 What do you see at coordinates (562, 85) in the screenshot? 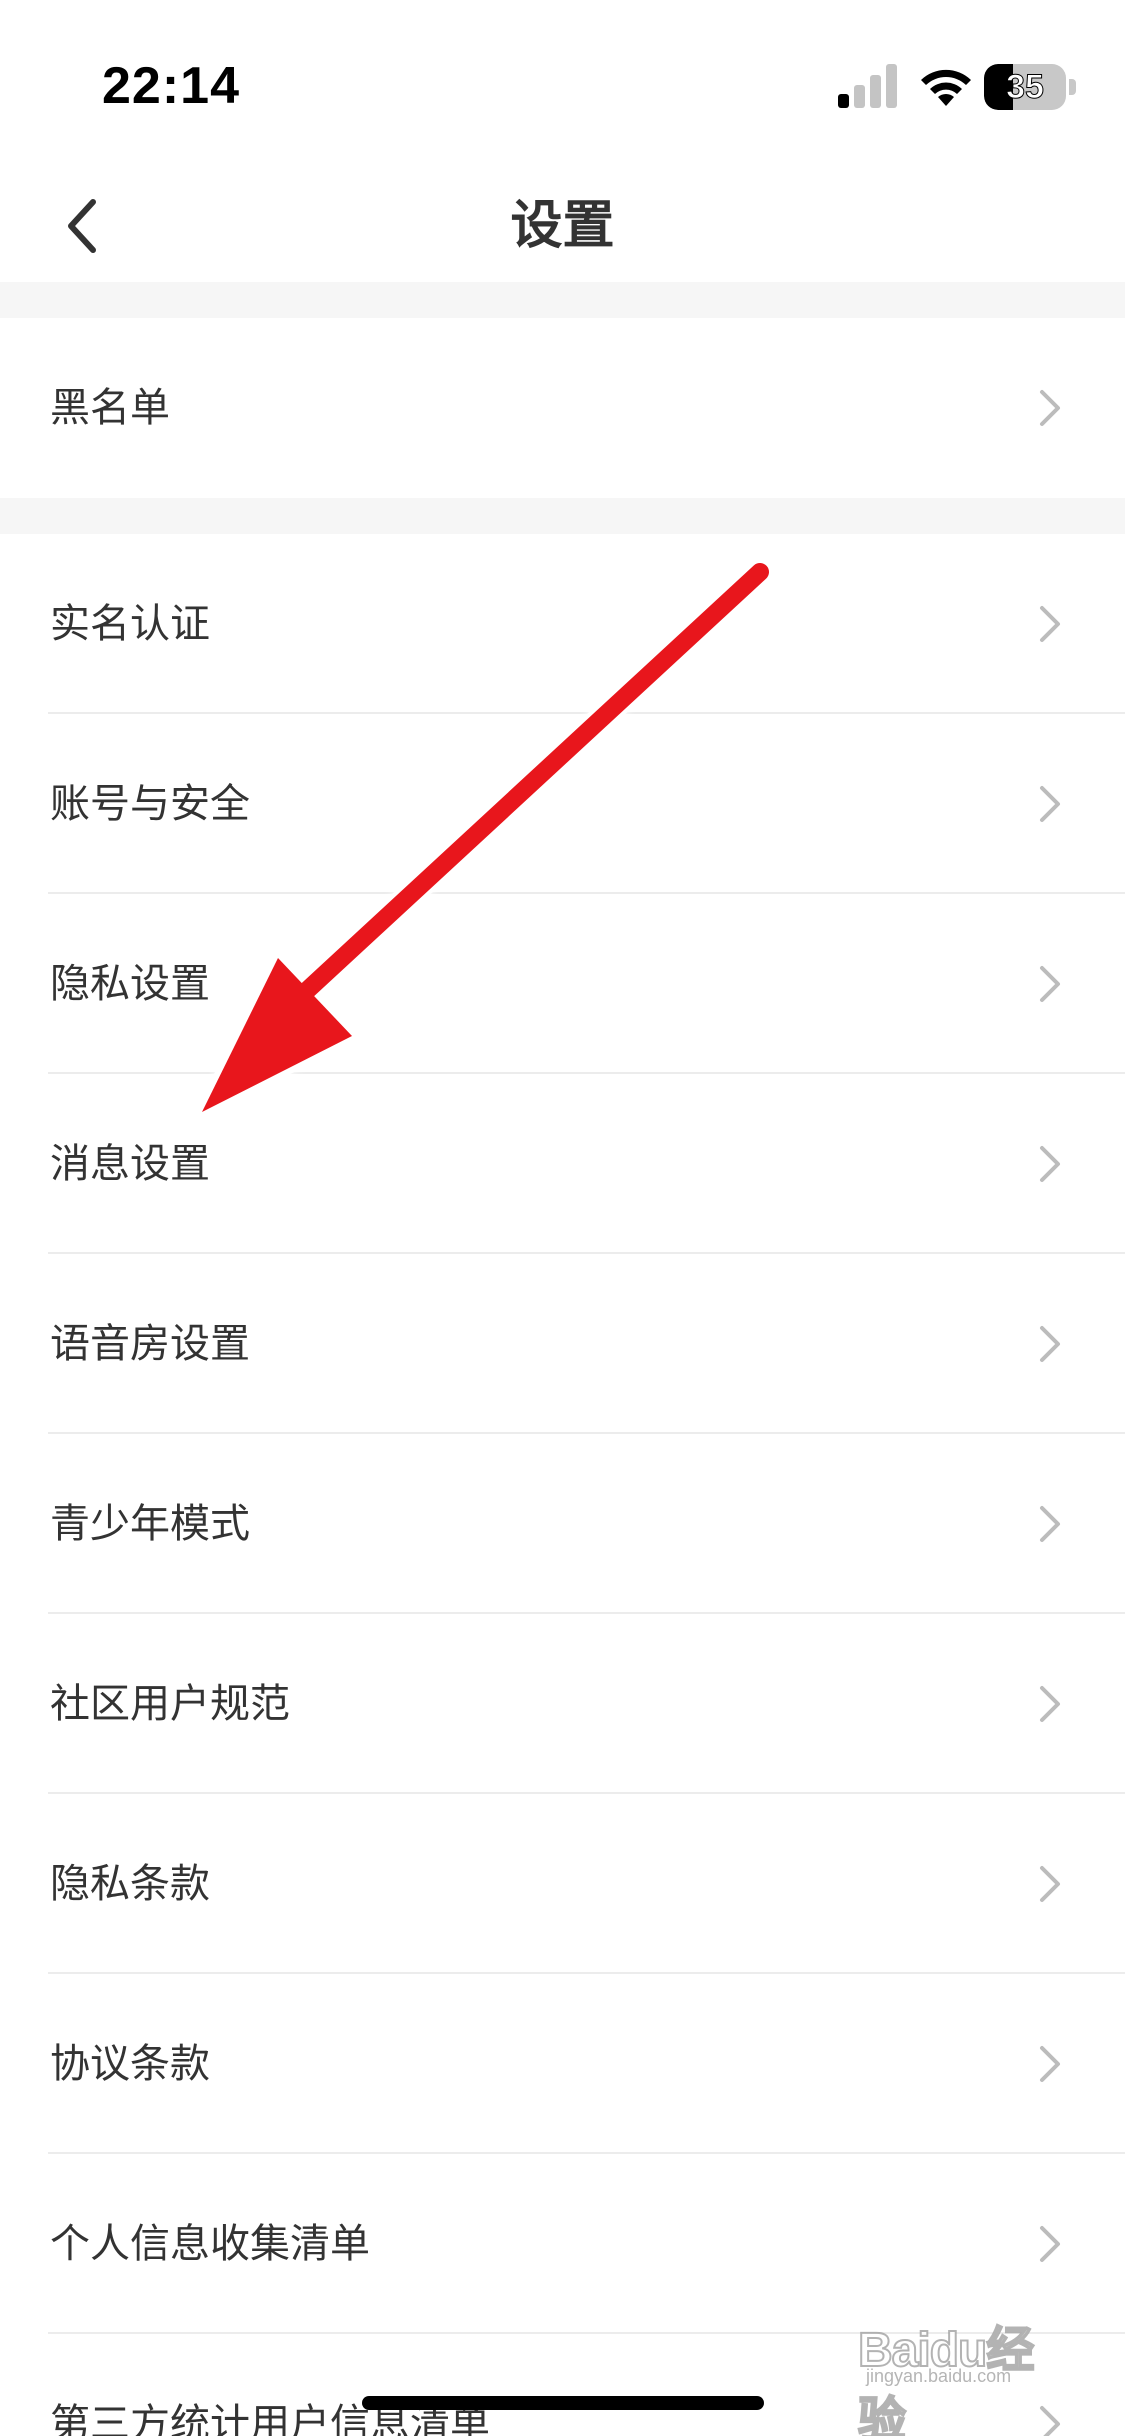
I see `status-bar: 22:14 35` at bounding box center [562, 85].